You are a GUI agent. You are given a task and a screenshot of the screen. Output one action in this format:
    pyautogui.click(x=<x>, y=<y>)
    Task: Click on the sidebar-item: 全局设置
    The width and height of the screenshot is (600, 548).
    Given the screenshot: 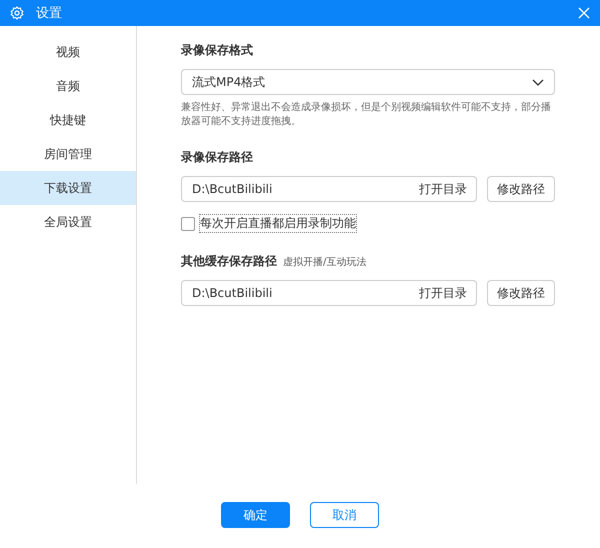 What is the action you would take?
    pyautogui.click(x=68, y=222)
    